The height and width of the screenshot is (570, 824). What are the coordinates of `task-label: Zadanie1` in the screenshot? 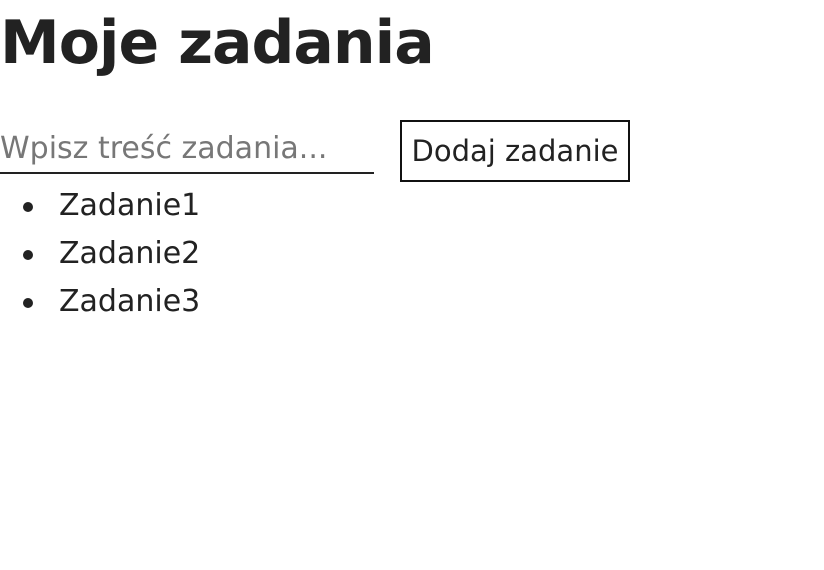 It's located at (130, 205).